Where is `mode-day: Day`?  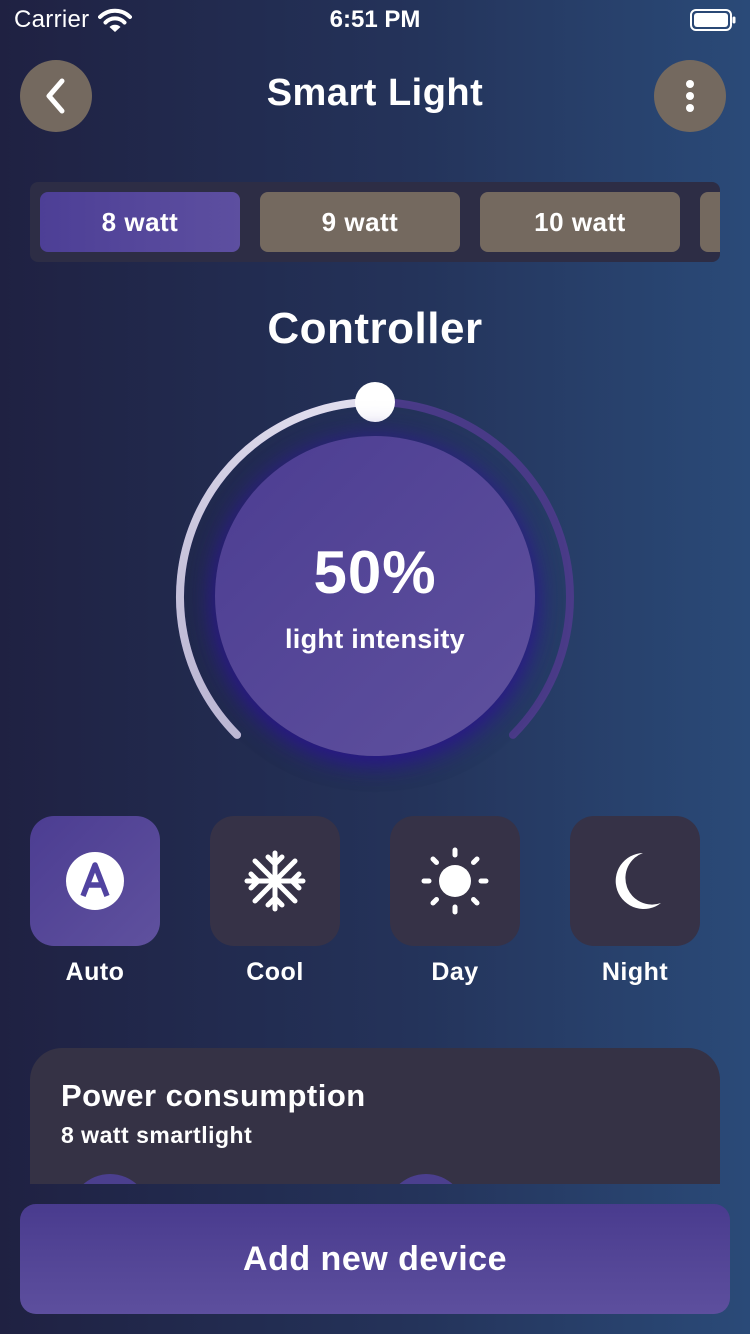
mode-day: Day is located at coordinates (455, 901).